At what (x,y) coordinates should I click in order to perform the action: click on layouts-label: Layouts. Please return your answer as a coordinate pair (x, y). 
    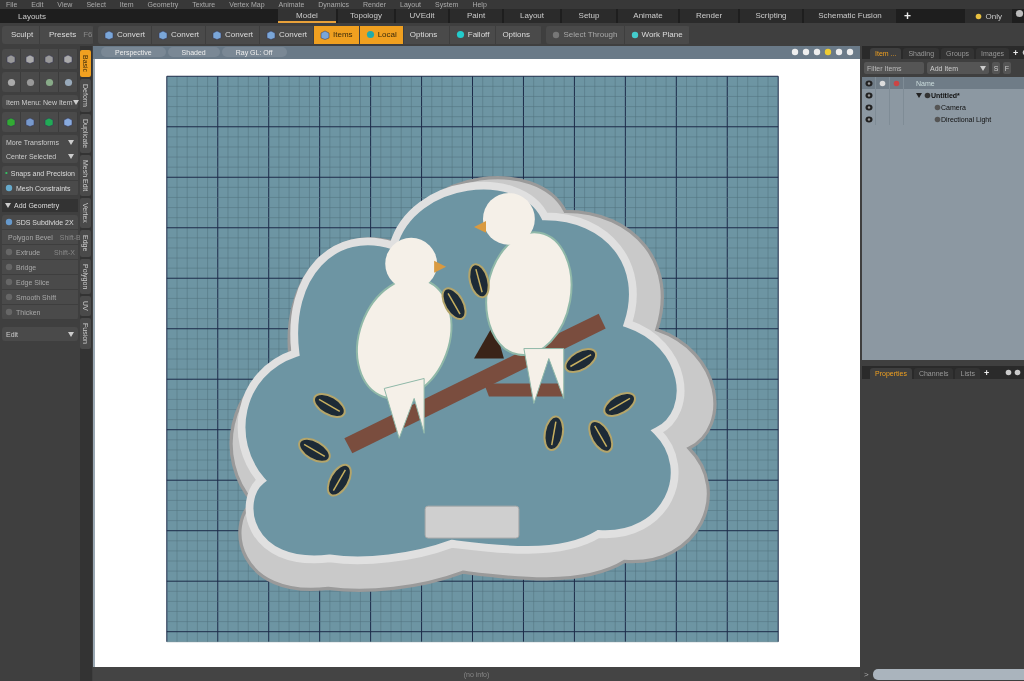
    Looking at the image, I should click on (139, 16).